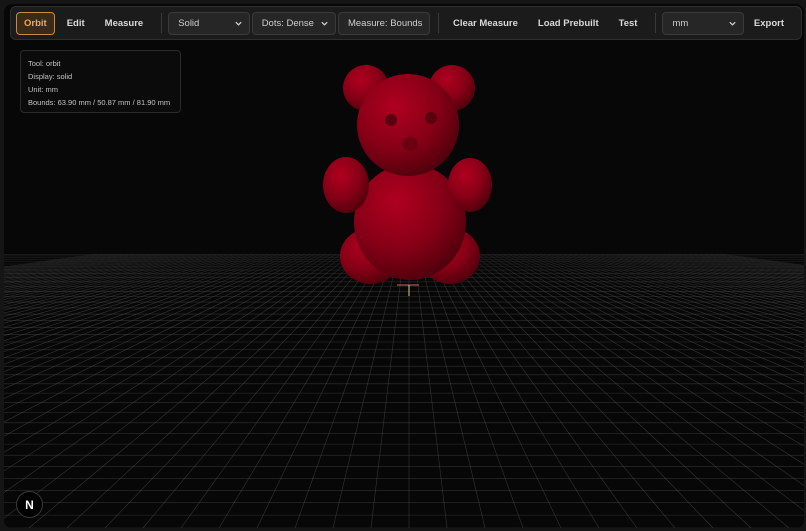  Describe the element at coordinates (29, 504) in the screenshot. I see `n-logo-icon: N` at that location.